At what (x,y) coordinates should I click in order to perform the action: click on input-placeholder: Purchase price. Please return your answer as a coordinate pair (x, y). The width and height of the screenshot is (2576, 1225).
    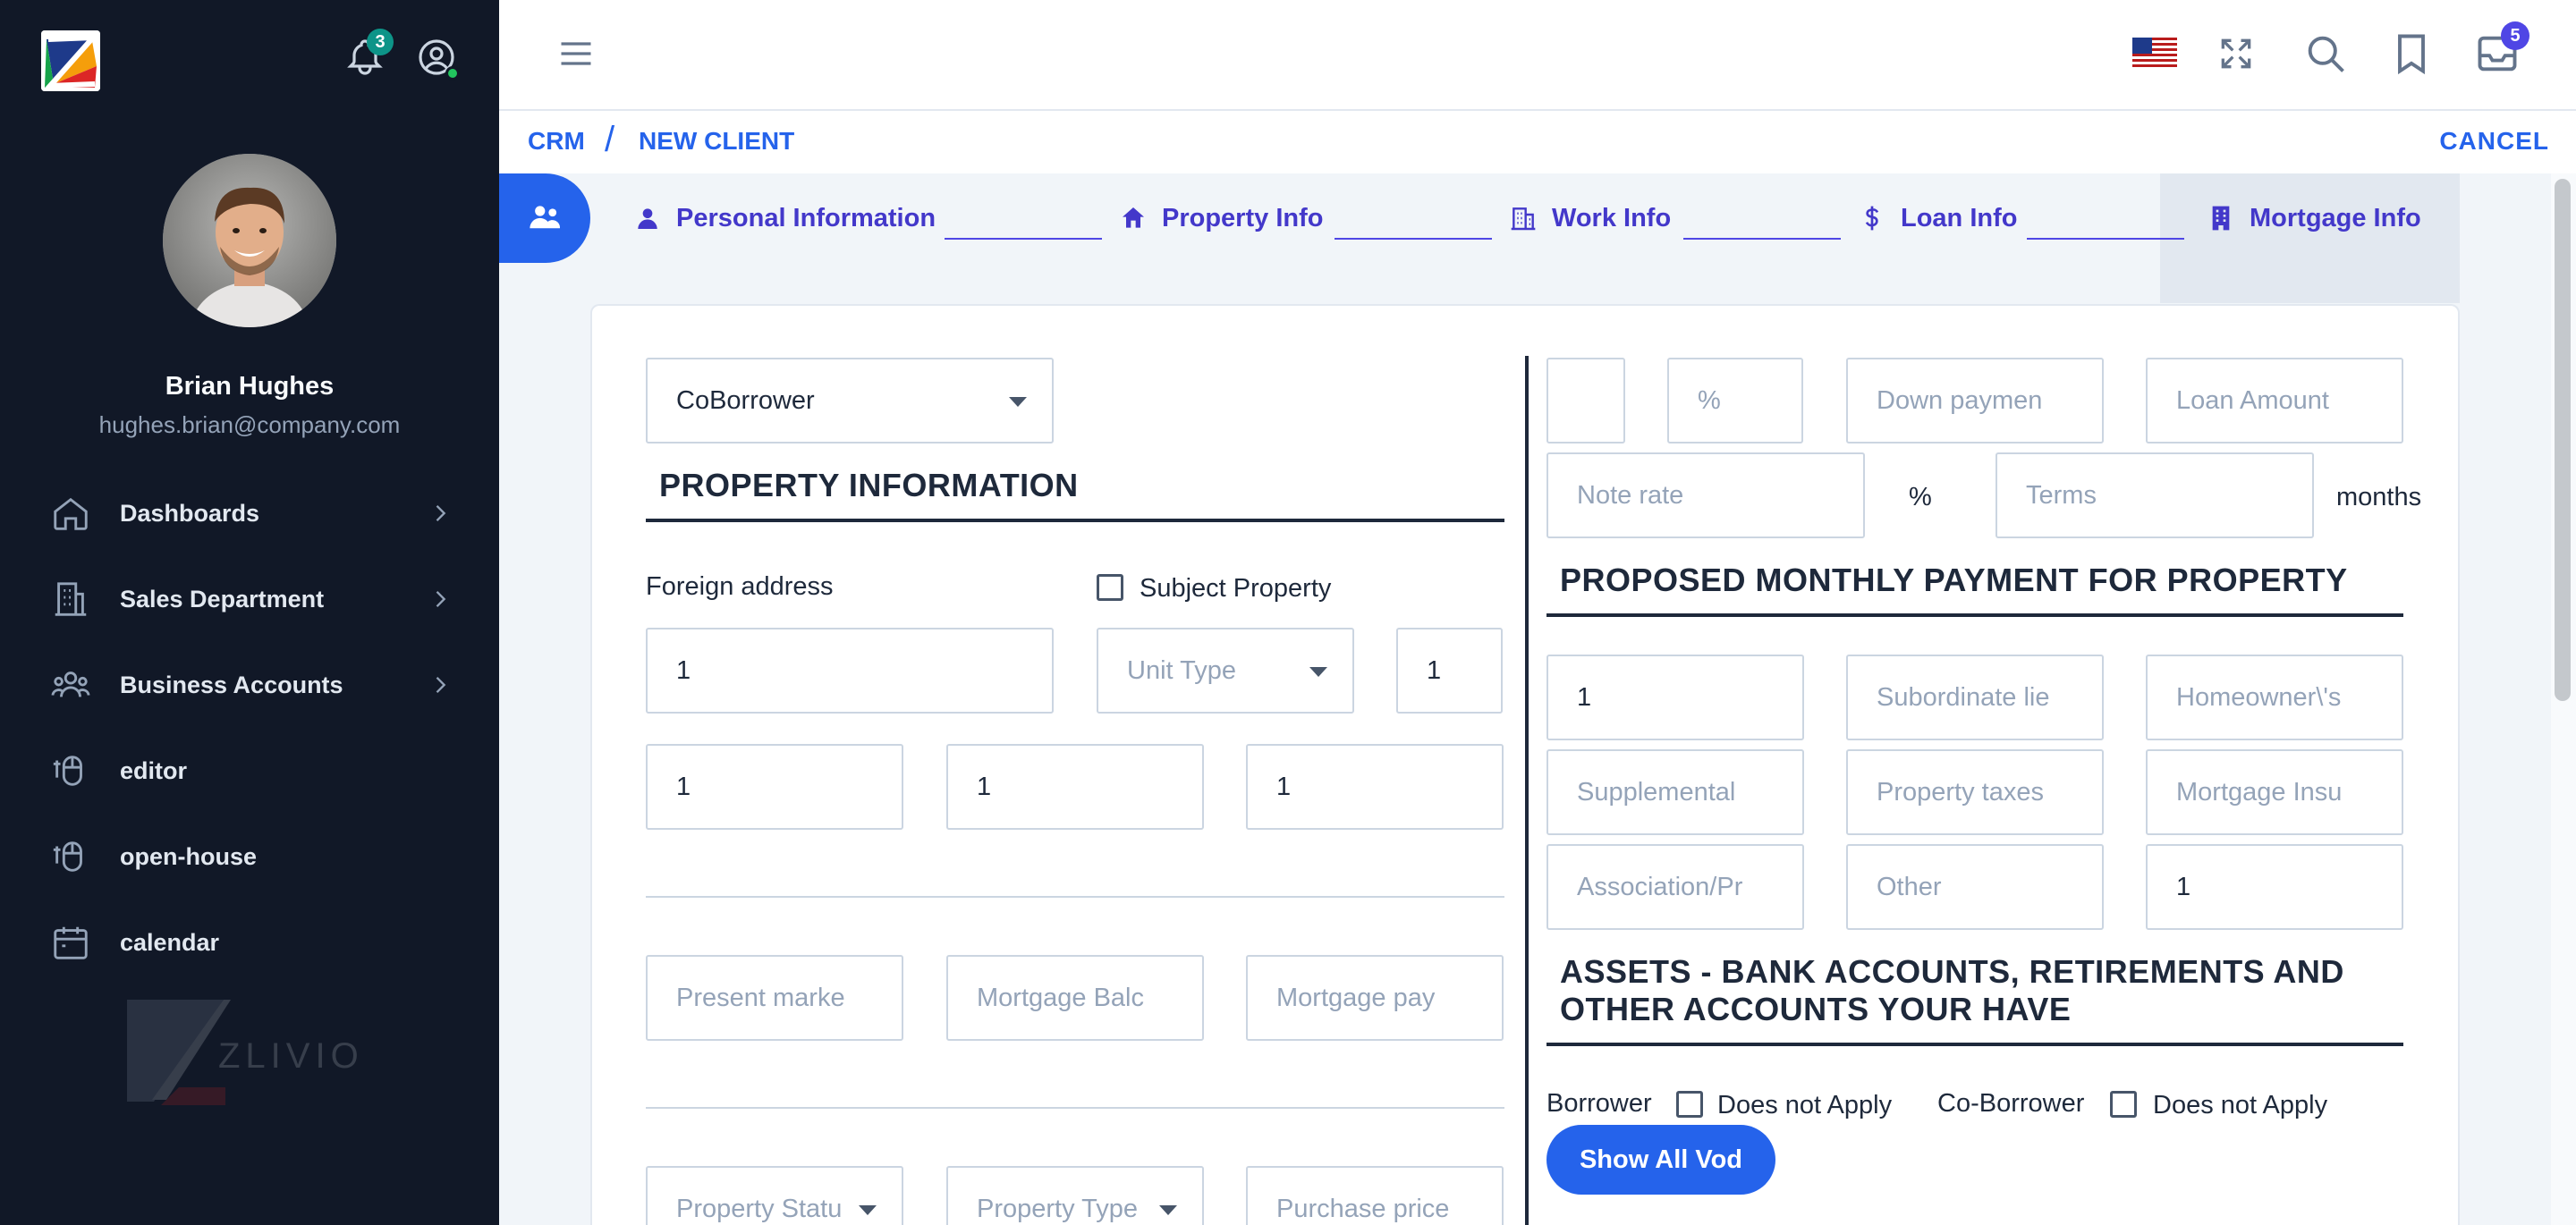
    Looking at the image, I should click on (1363, 1209).